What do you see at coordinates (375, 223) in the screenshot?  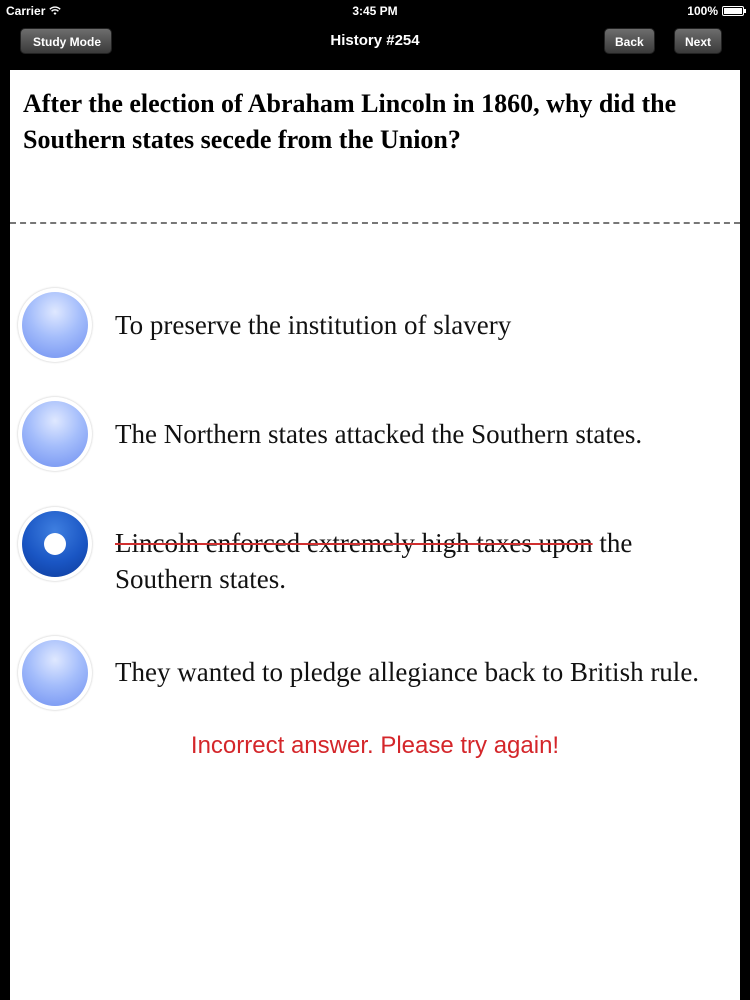 I see `divider` at bounding box center [375, 223].